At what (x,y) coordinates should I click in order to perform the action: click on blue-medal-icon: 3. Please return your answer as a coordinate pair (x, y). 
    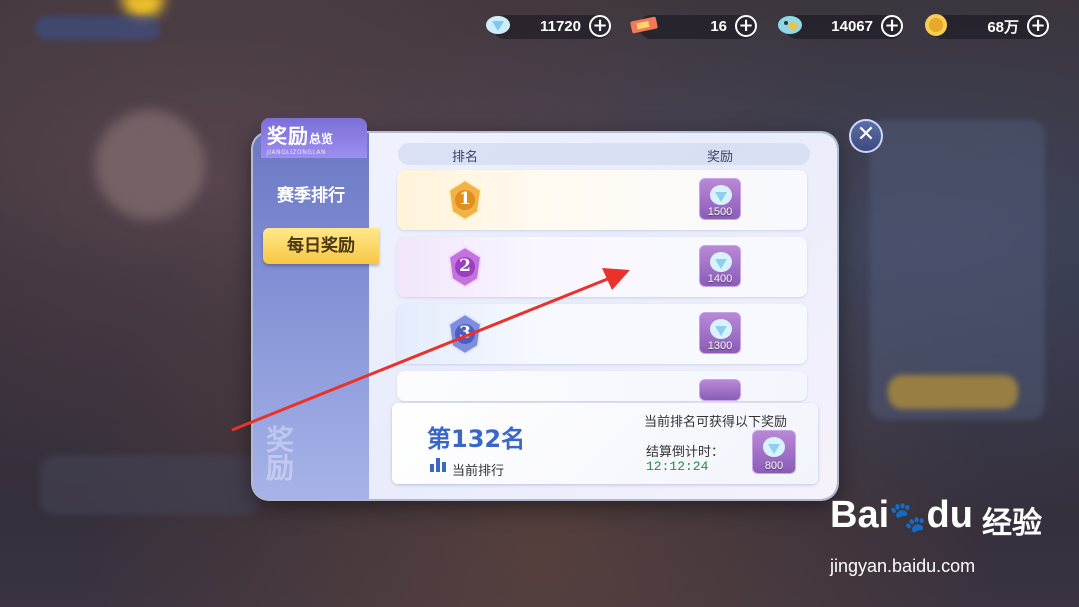
    Looking at the image, I should click on (465, 334).